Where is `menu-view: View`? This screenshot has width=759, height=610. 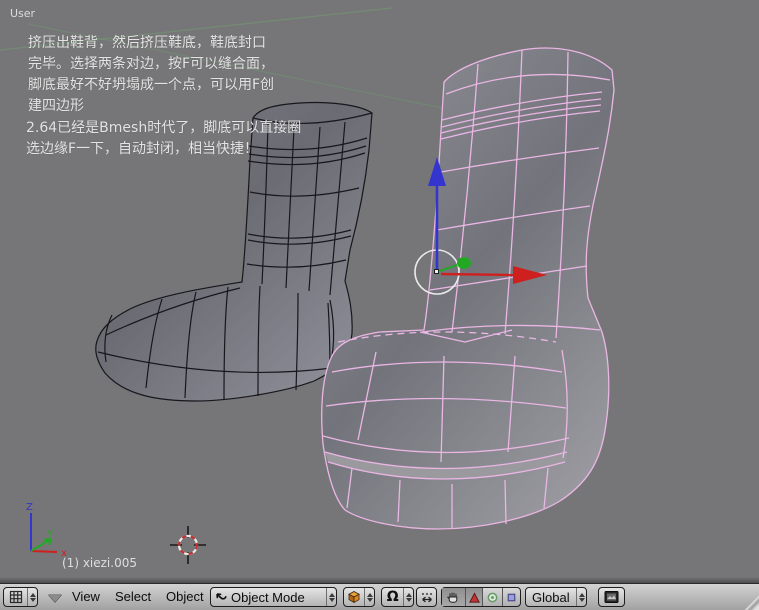 menu-view: View is located at coordinates (86, 596).